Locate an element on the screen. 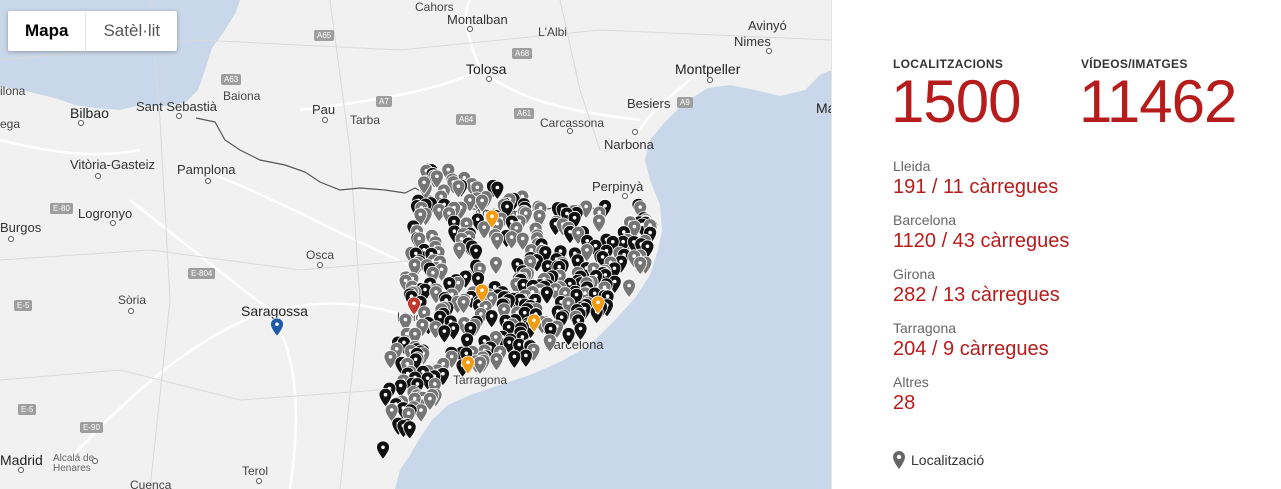 This screenshot has width=1281, height=489. region-name: Altres is located at coordinates (911, 382).